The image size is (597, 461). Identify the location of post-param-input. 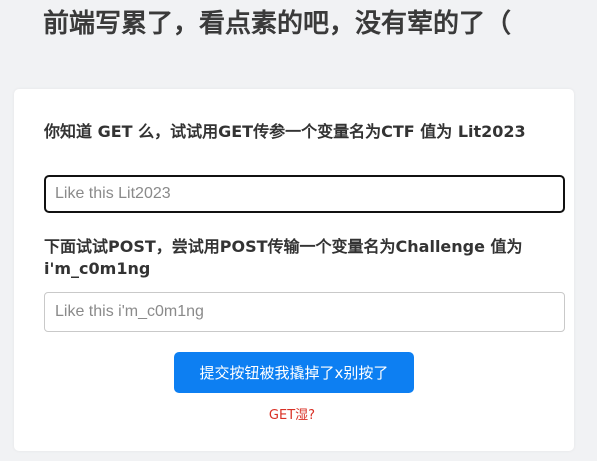
(304, 312).